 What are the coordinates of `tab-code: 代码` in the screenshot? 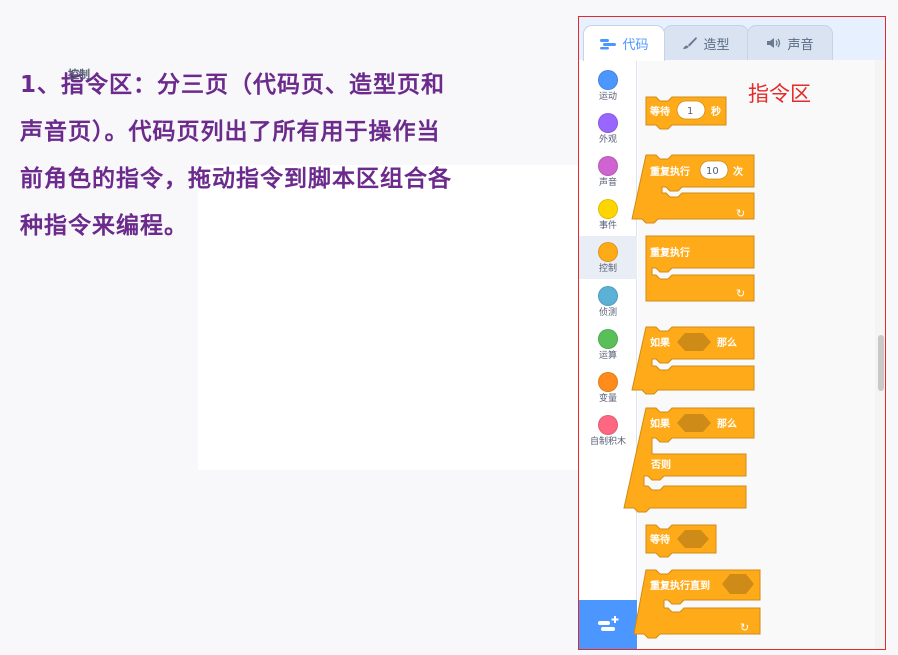 It's located at (624, 43).